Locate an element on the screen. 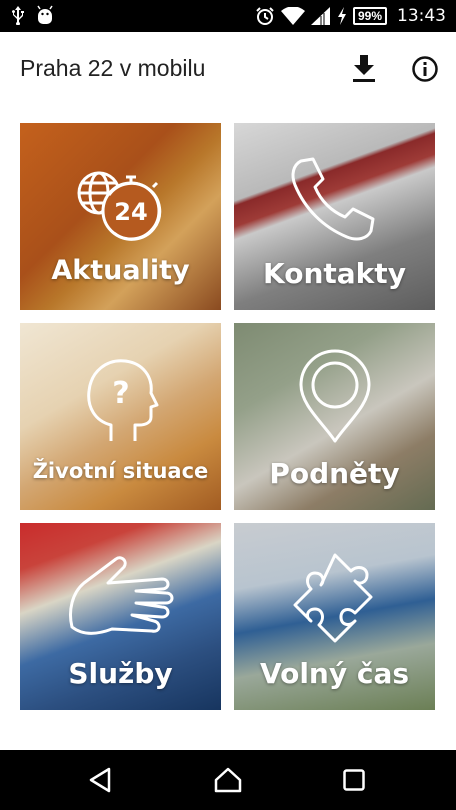 The height and width of the screenshot is (810, 456). download-icon is located at coordinates (364, 68).